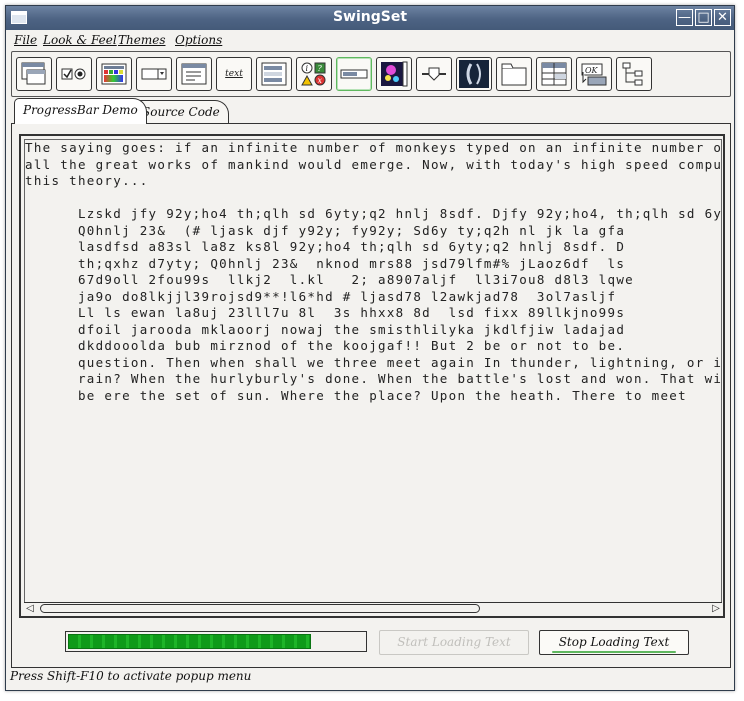 Image resolution: width=744 pixels, height=701 pixels. I want to click on scroll-left-icon: ◁, so click(30, 608).